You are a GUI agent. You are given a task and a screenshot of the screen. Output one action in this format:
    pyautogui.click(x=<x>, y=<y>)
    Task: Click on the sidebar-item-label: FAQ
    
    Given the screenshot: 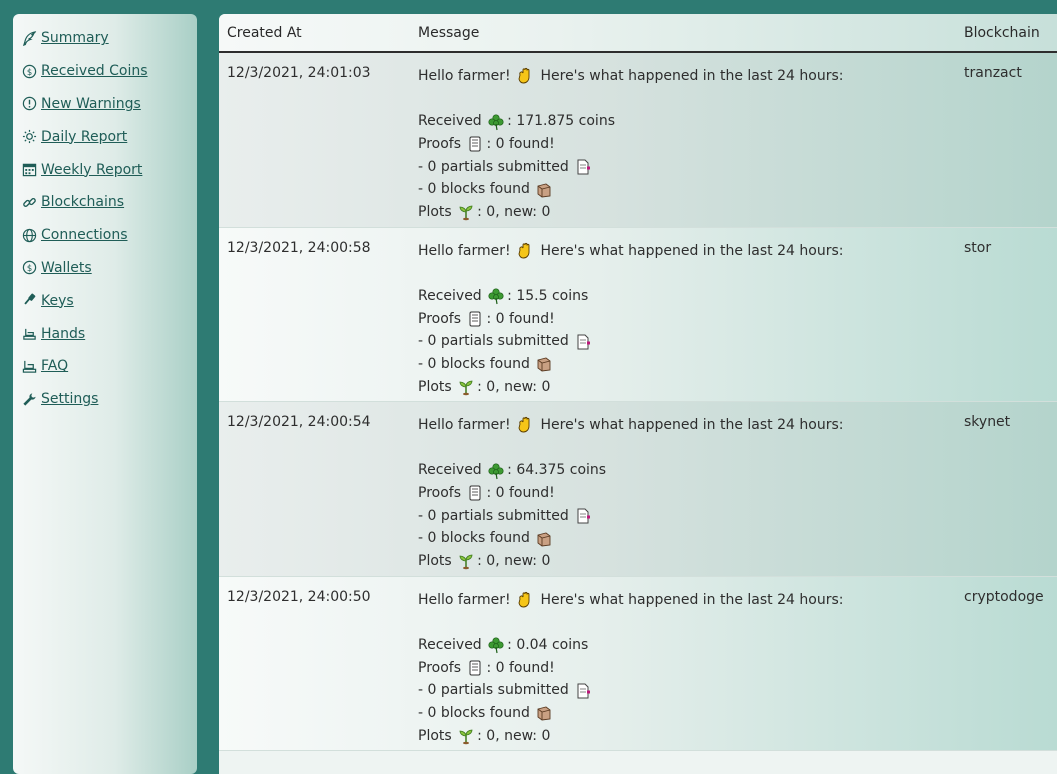 What is the action you would take?
    pyautogui.click(x=54, y=366)
    